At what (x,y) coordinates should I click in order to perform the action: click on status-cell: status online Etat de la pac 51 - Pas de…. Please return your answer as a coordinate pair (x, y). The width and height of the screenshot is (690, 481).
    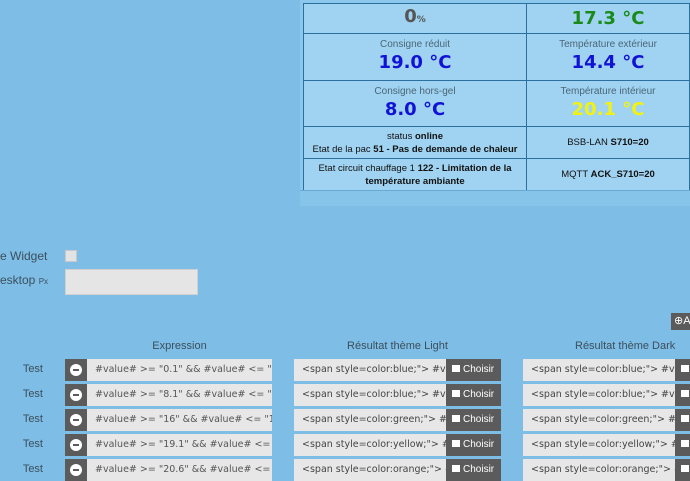
    Looking at the image, I should click on (415, 142).